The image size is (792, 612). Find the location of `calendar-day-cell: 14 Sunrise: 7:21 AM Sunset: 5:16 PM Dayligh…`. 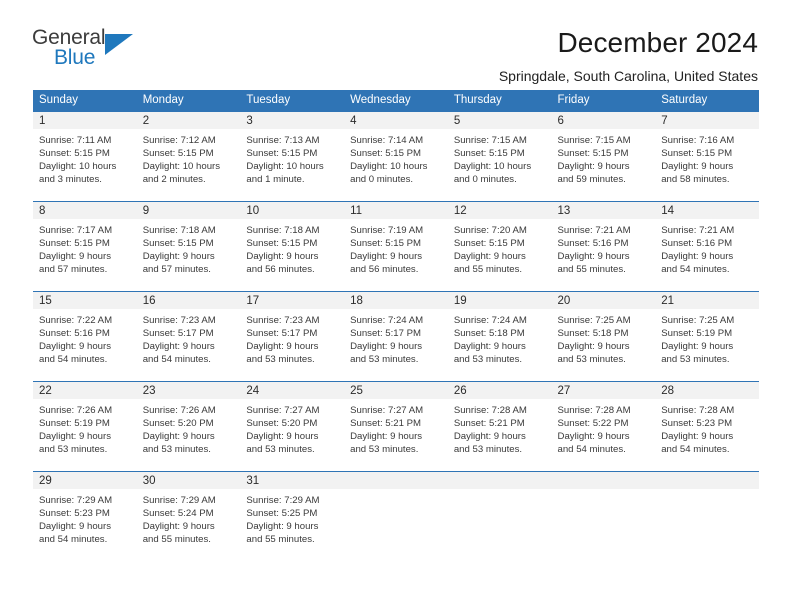

calendar-day-cell: 14 Sunrise: 7:21 AM Sunset: 5:16 PM Dayligh… is located at coordinates (707, 245).